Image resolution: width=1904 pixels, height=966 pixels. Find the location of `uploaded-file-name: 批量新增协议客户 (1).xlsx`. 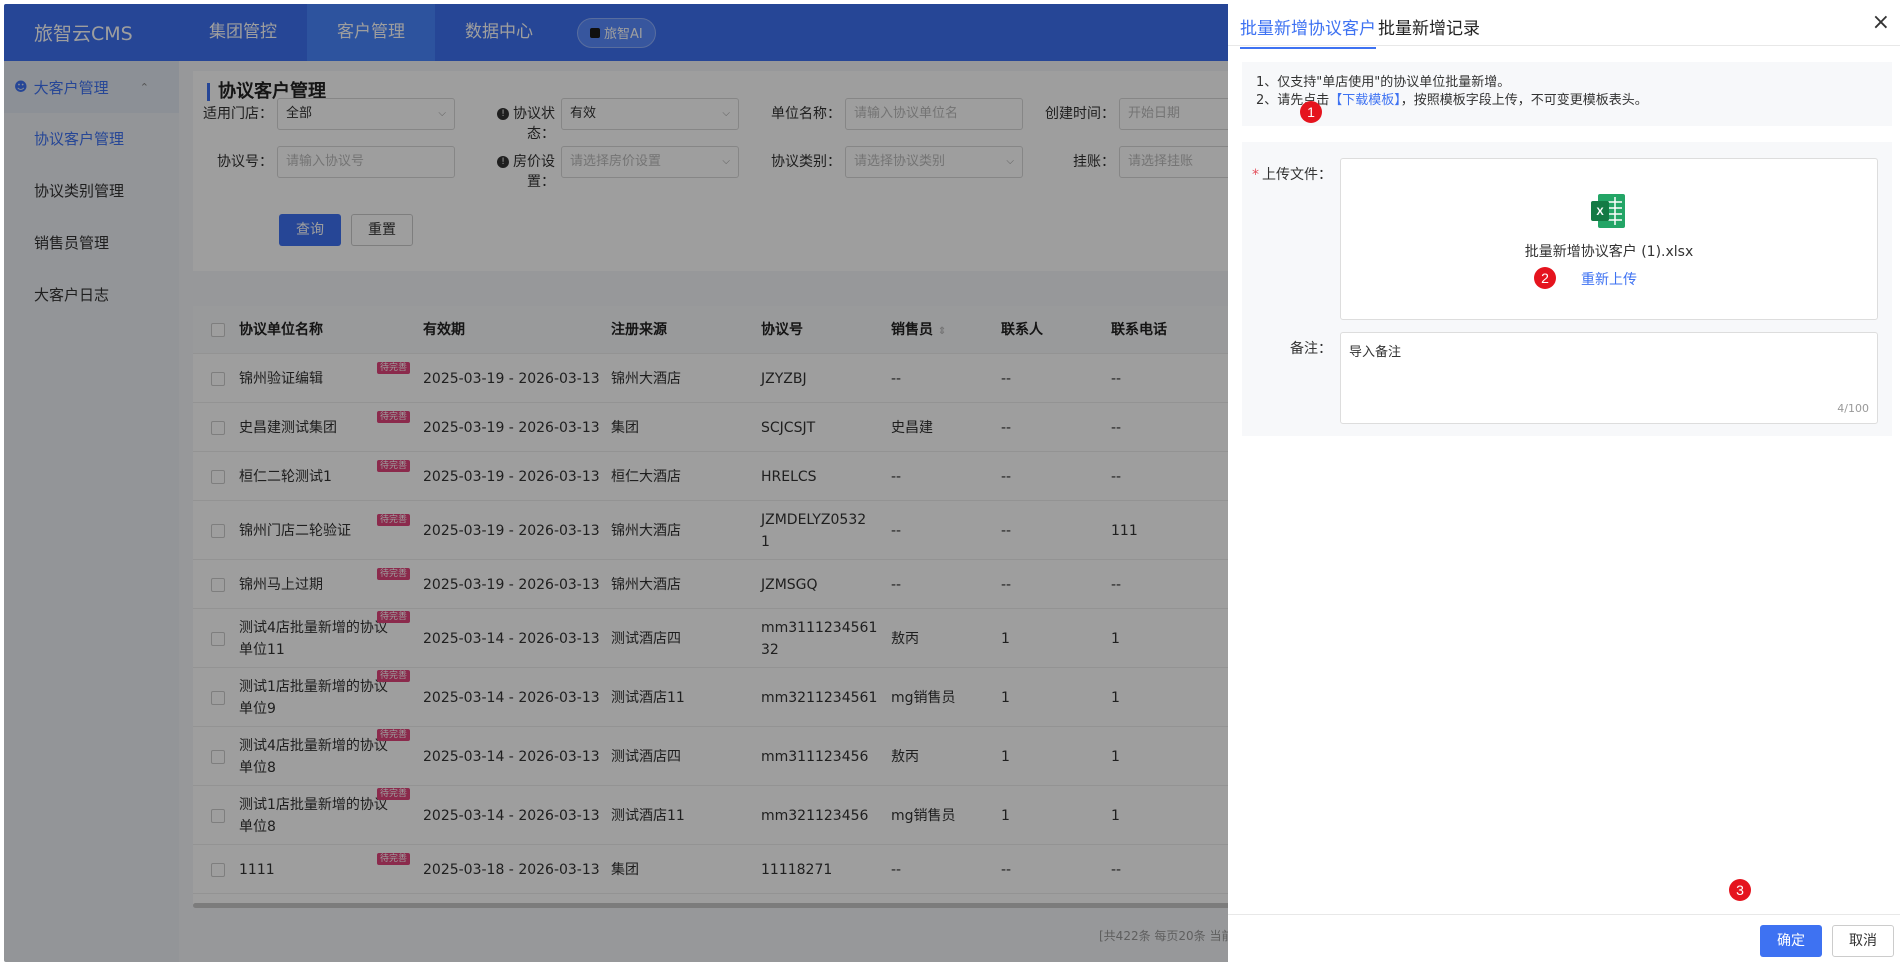

uploaded-file-name: 批量新增协议客户 (1).xlsx is located at coordinates (1609, 252).